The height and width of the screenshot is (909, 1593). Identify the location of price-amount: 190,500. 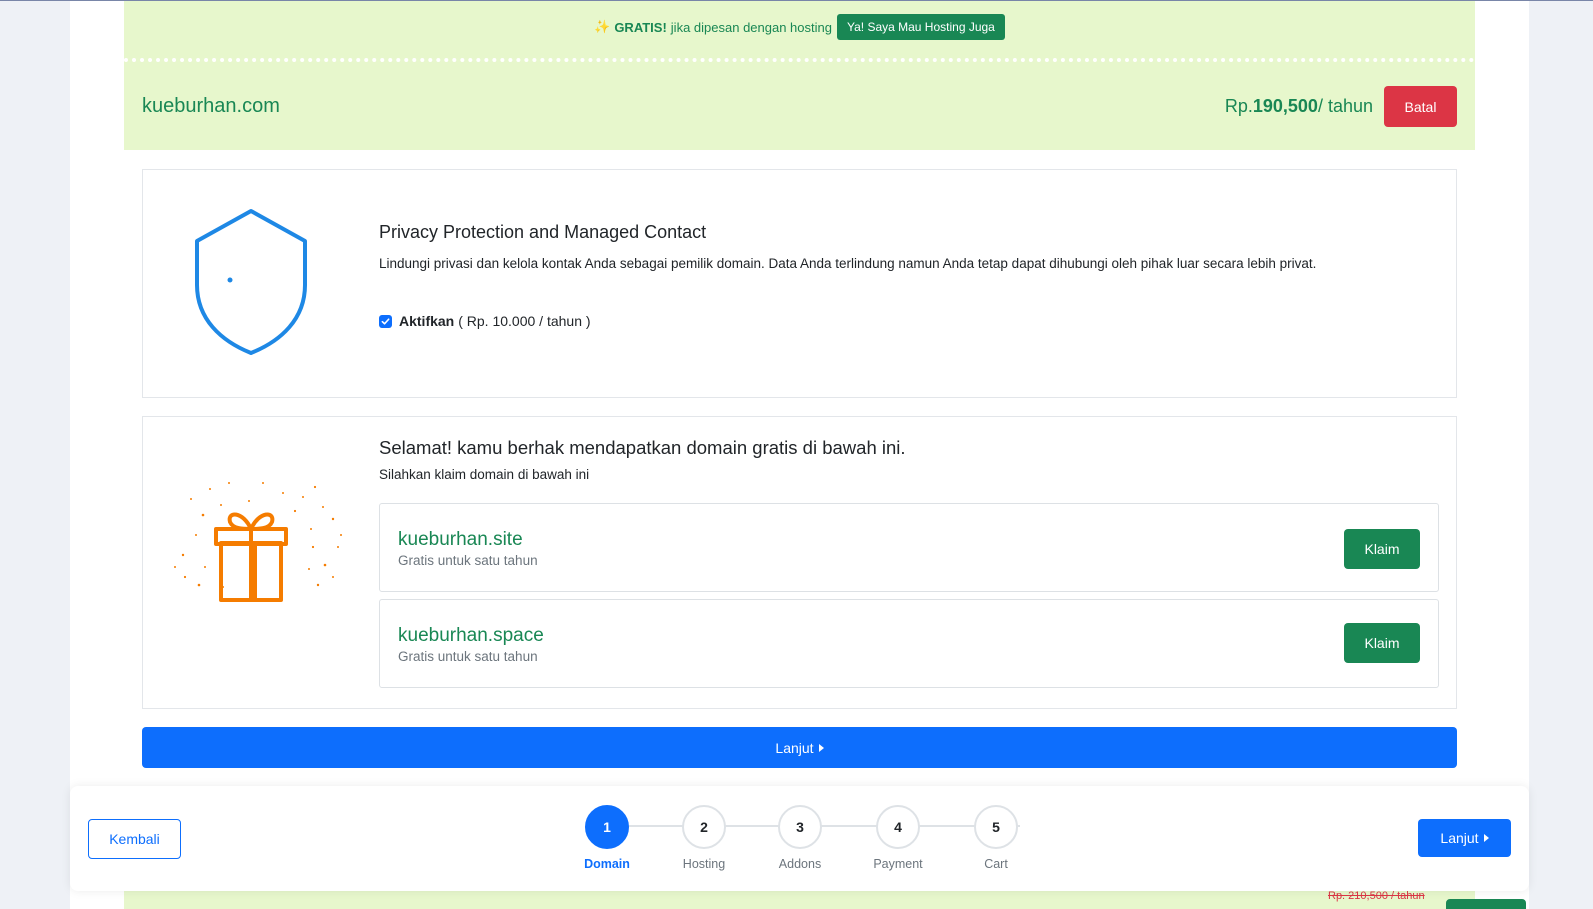
(1285, 106).